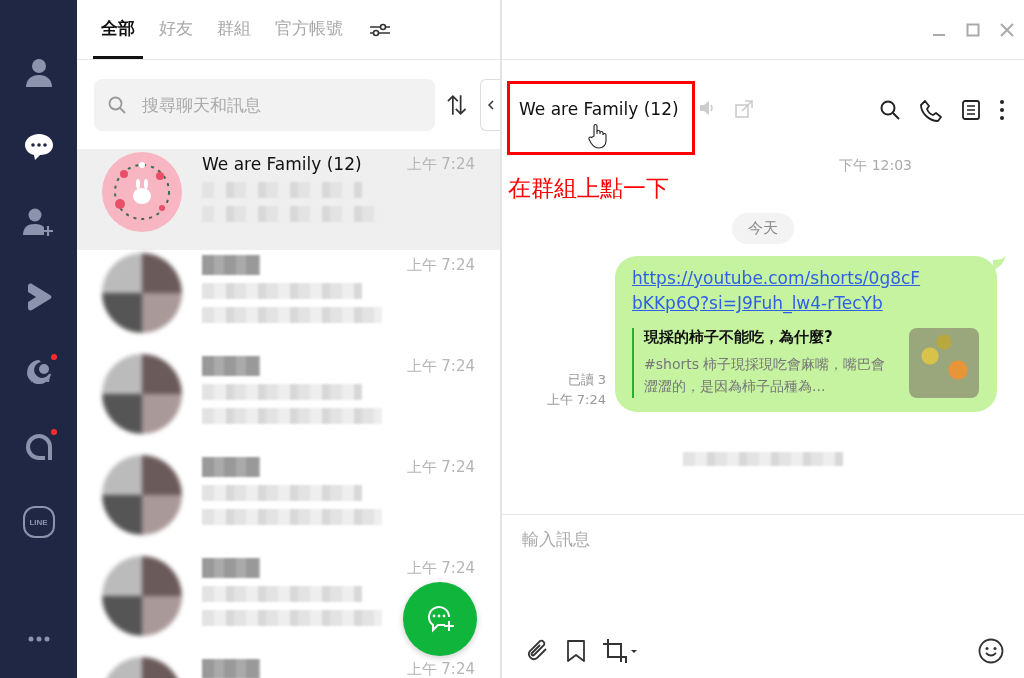 Image resolution: width=1024 pixels, height=678 pixels. What do you see at coordinates (875, 165) in the screenshot?
I see `message-time: 下午 12:03` at bounding box center [875, 165].